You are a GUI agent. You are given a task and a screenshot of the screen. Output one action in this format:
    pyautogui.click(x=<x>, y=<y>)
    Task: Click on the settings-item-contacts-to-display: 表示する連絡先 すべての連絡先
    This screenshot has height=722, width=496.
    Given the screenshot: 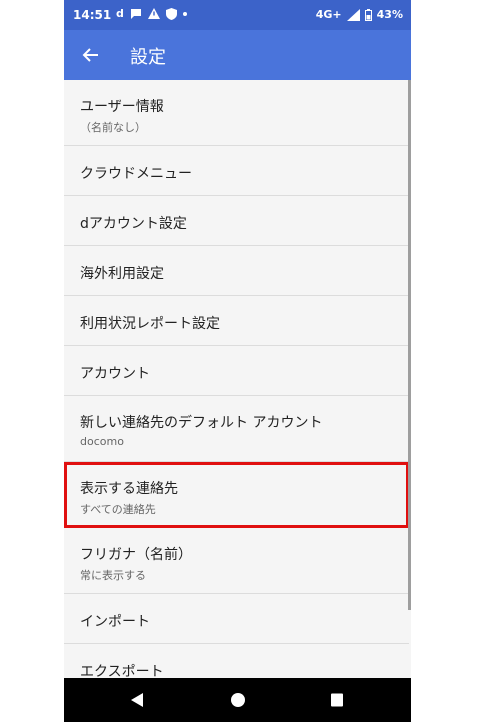 What is the action you would take?
    pyautogui.click(x=236, y=495)
    